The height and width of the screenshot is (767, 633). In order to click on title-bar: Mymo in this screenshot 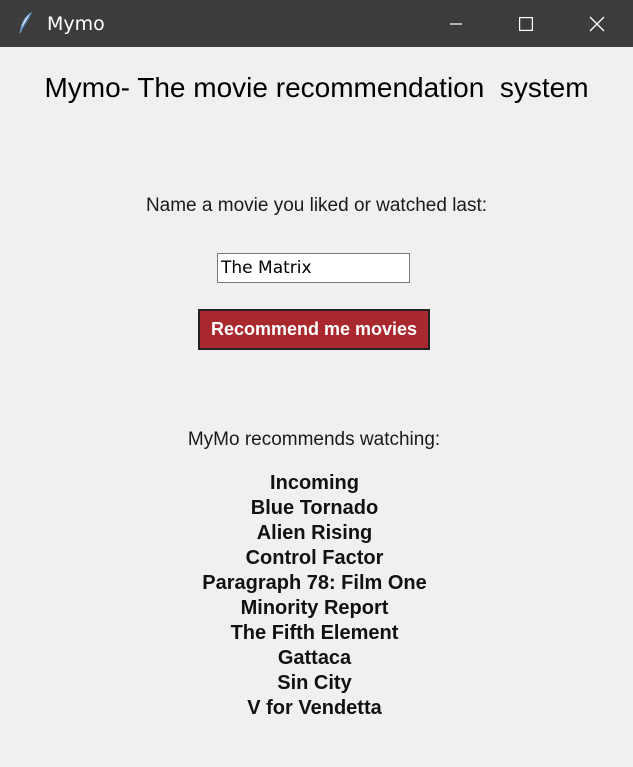, I will do `click(316, 23)`.